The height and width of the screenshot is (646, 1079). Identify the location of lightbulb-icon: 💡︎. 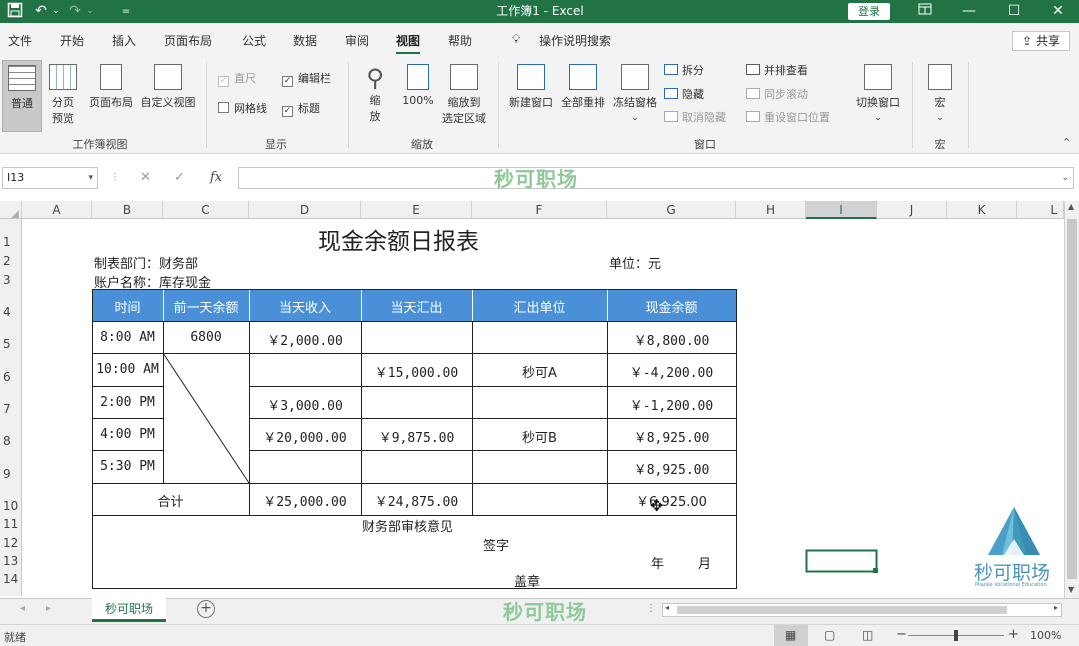
(516, 42).